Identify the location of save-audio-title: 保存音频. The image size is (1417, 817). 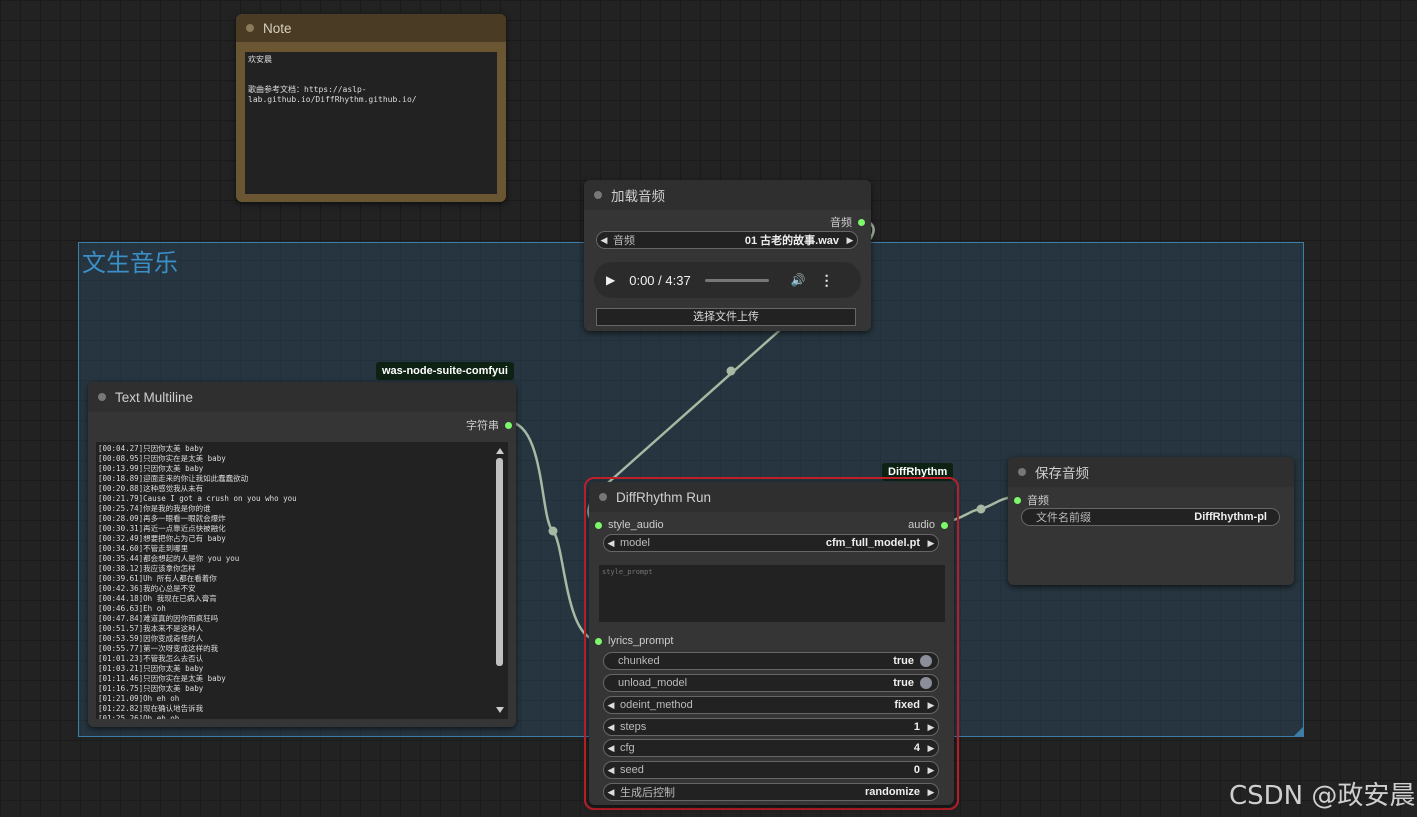
(1062, 473).